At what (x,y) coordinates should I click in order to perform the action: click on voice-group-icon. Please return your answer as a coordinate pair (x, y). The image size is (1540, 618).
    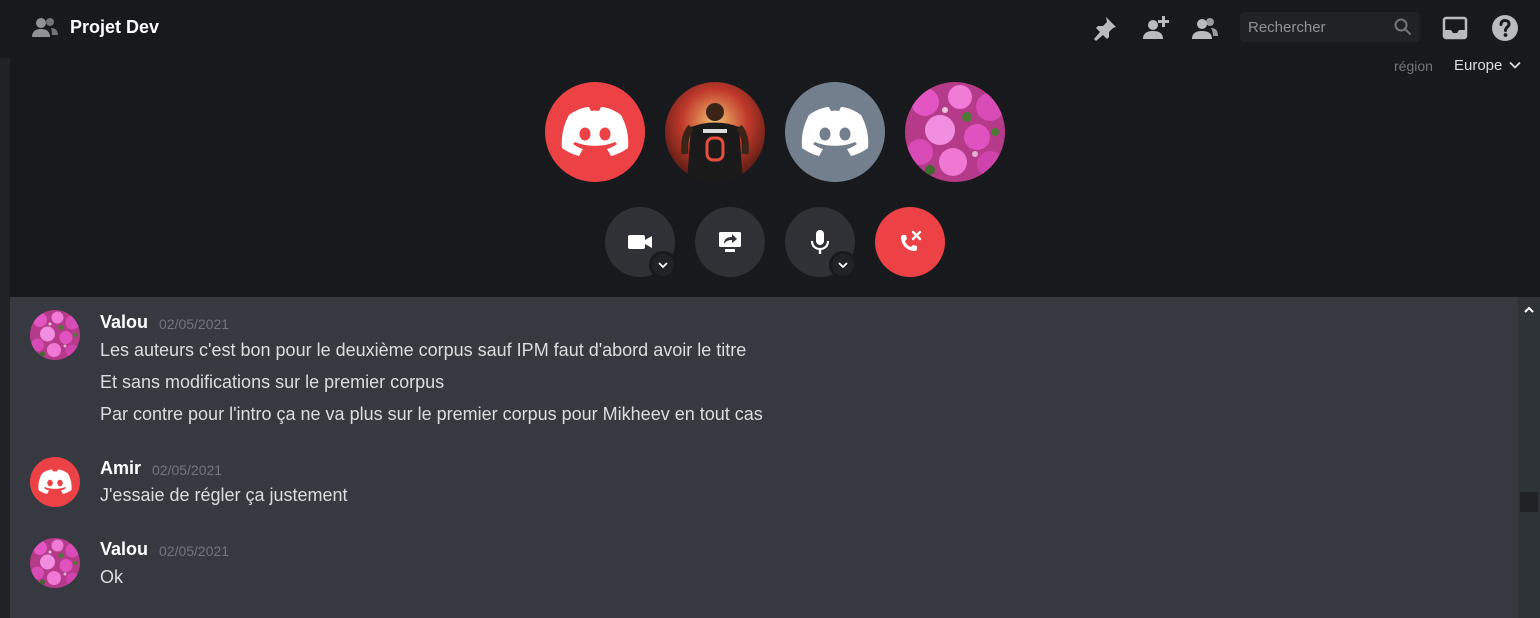
    Looking at the image, I should click on (45, 27).